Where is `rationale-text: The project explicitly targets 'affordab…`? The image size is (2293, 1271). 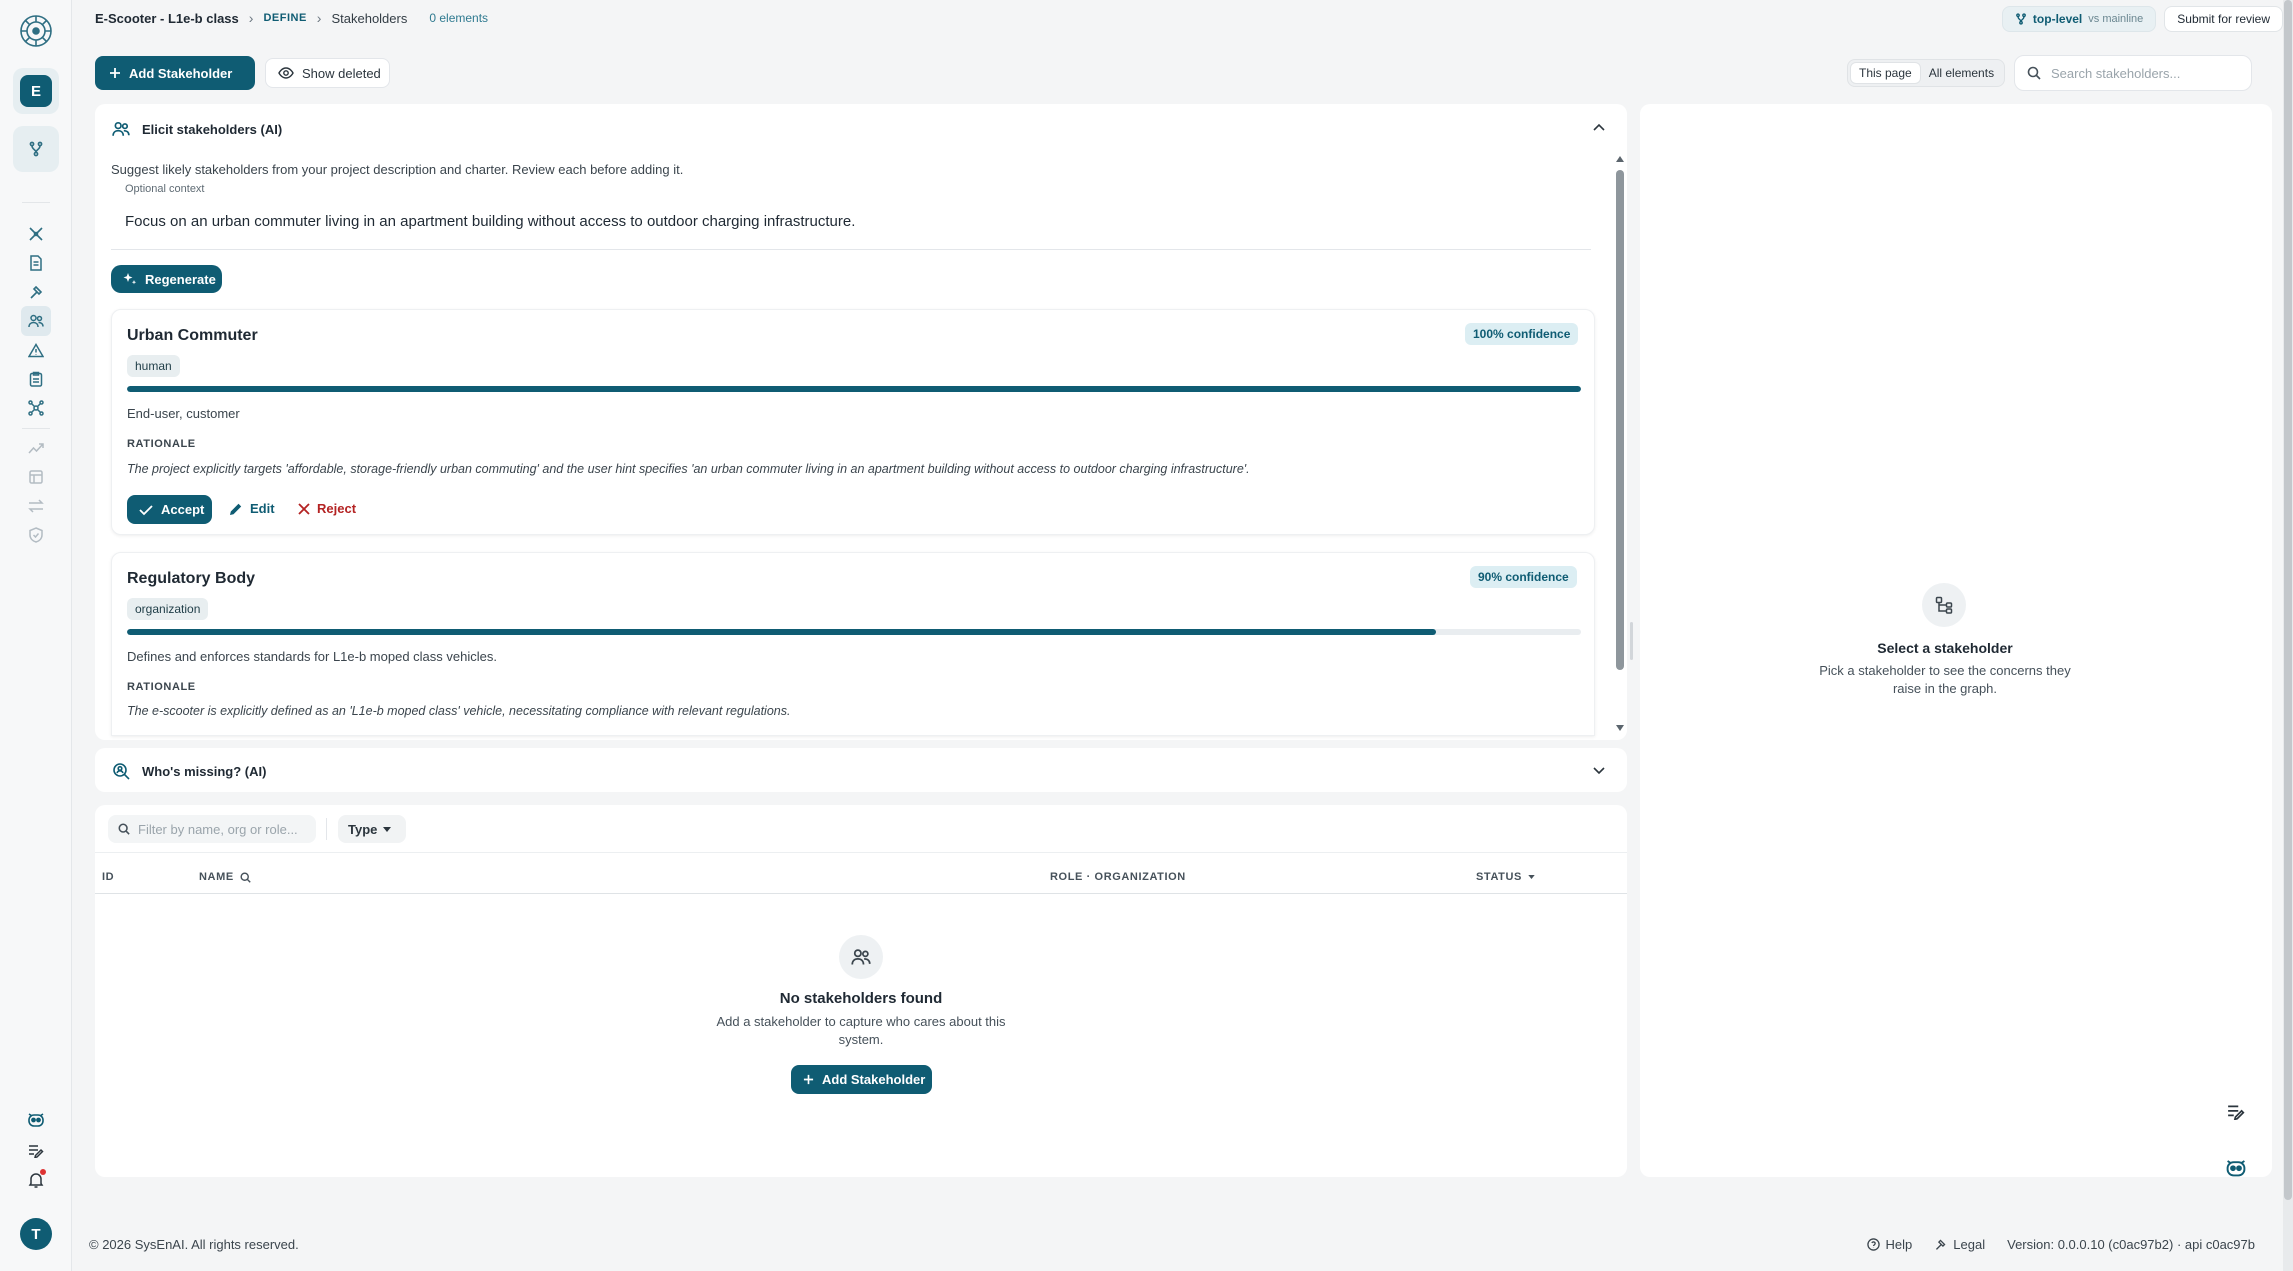 rationale-text: The project explicitly targets 'affordab… is located at coordinates (688, 469).